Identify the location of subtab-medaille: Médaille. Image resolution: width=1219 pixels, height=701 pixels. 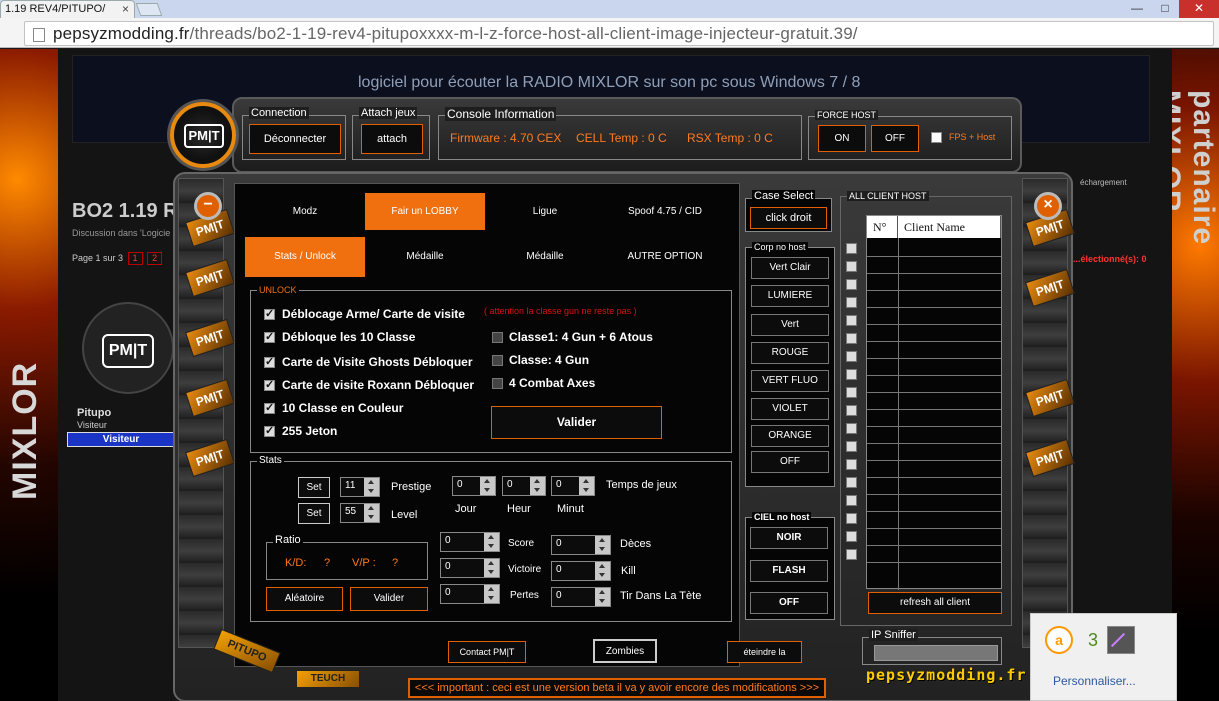
(425, 257).